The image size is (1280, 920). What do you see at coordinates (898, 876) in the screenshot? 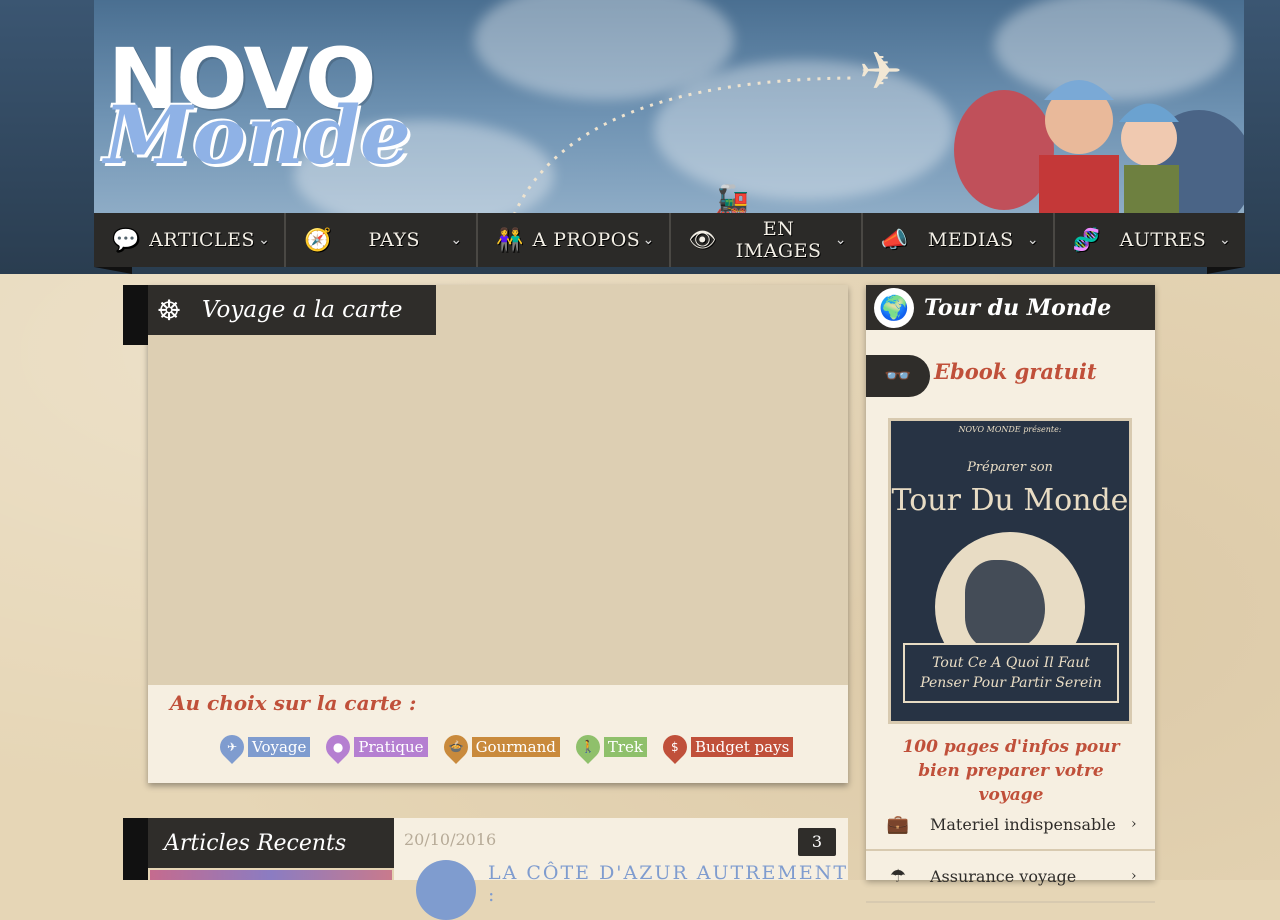
I see `umbrella-icon: ☂` at bounding box center [898, 876].